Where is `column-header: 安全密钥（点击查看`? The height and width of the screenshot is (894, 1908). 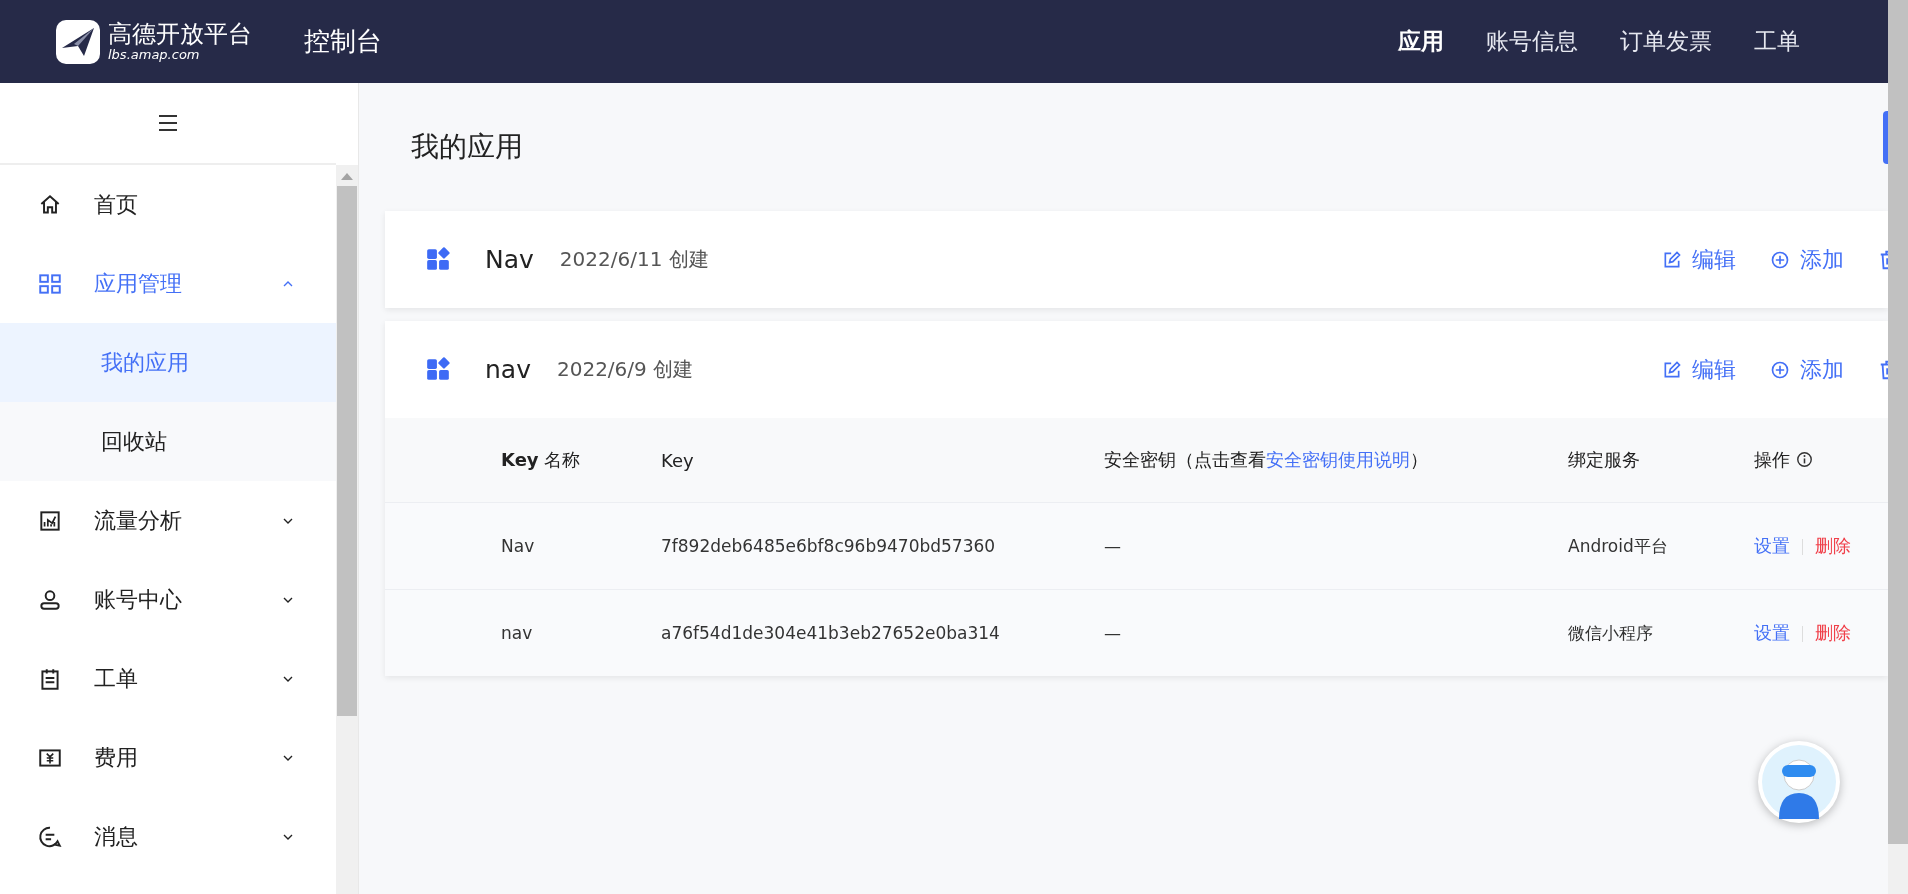 column-header: 安全密钥（点击查看 is located at coordinates (1185, 459).